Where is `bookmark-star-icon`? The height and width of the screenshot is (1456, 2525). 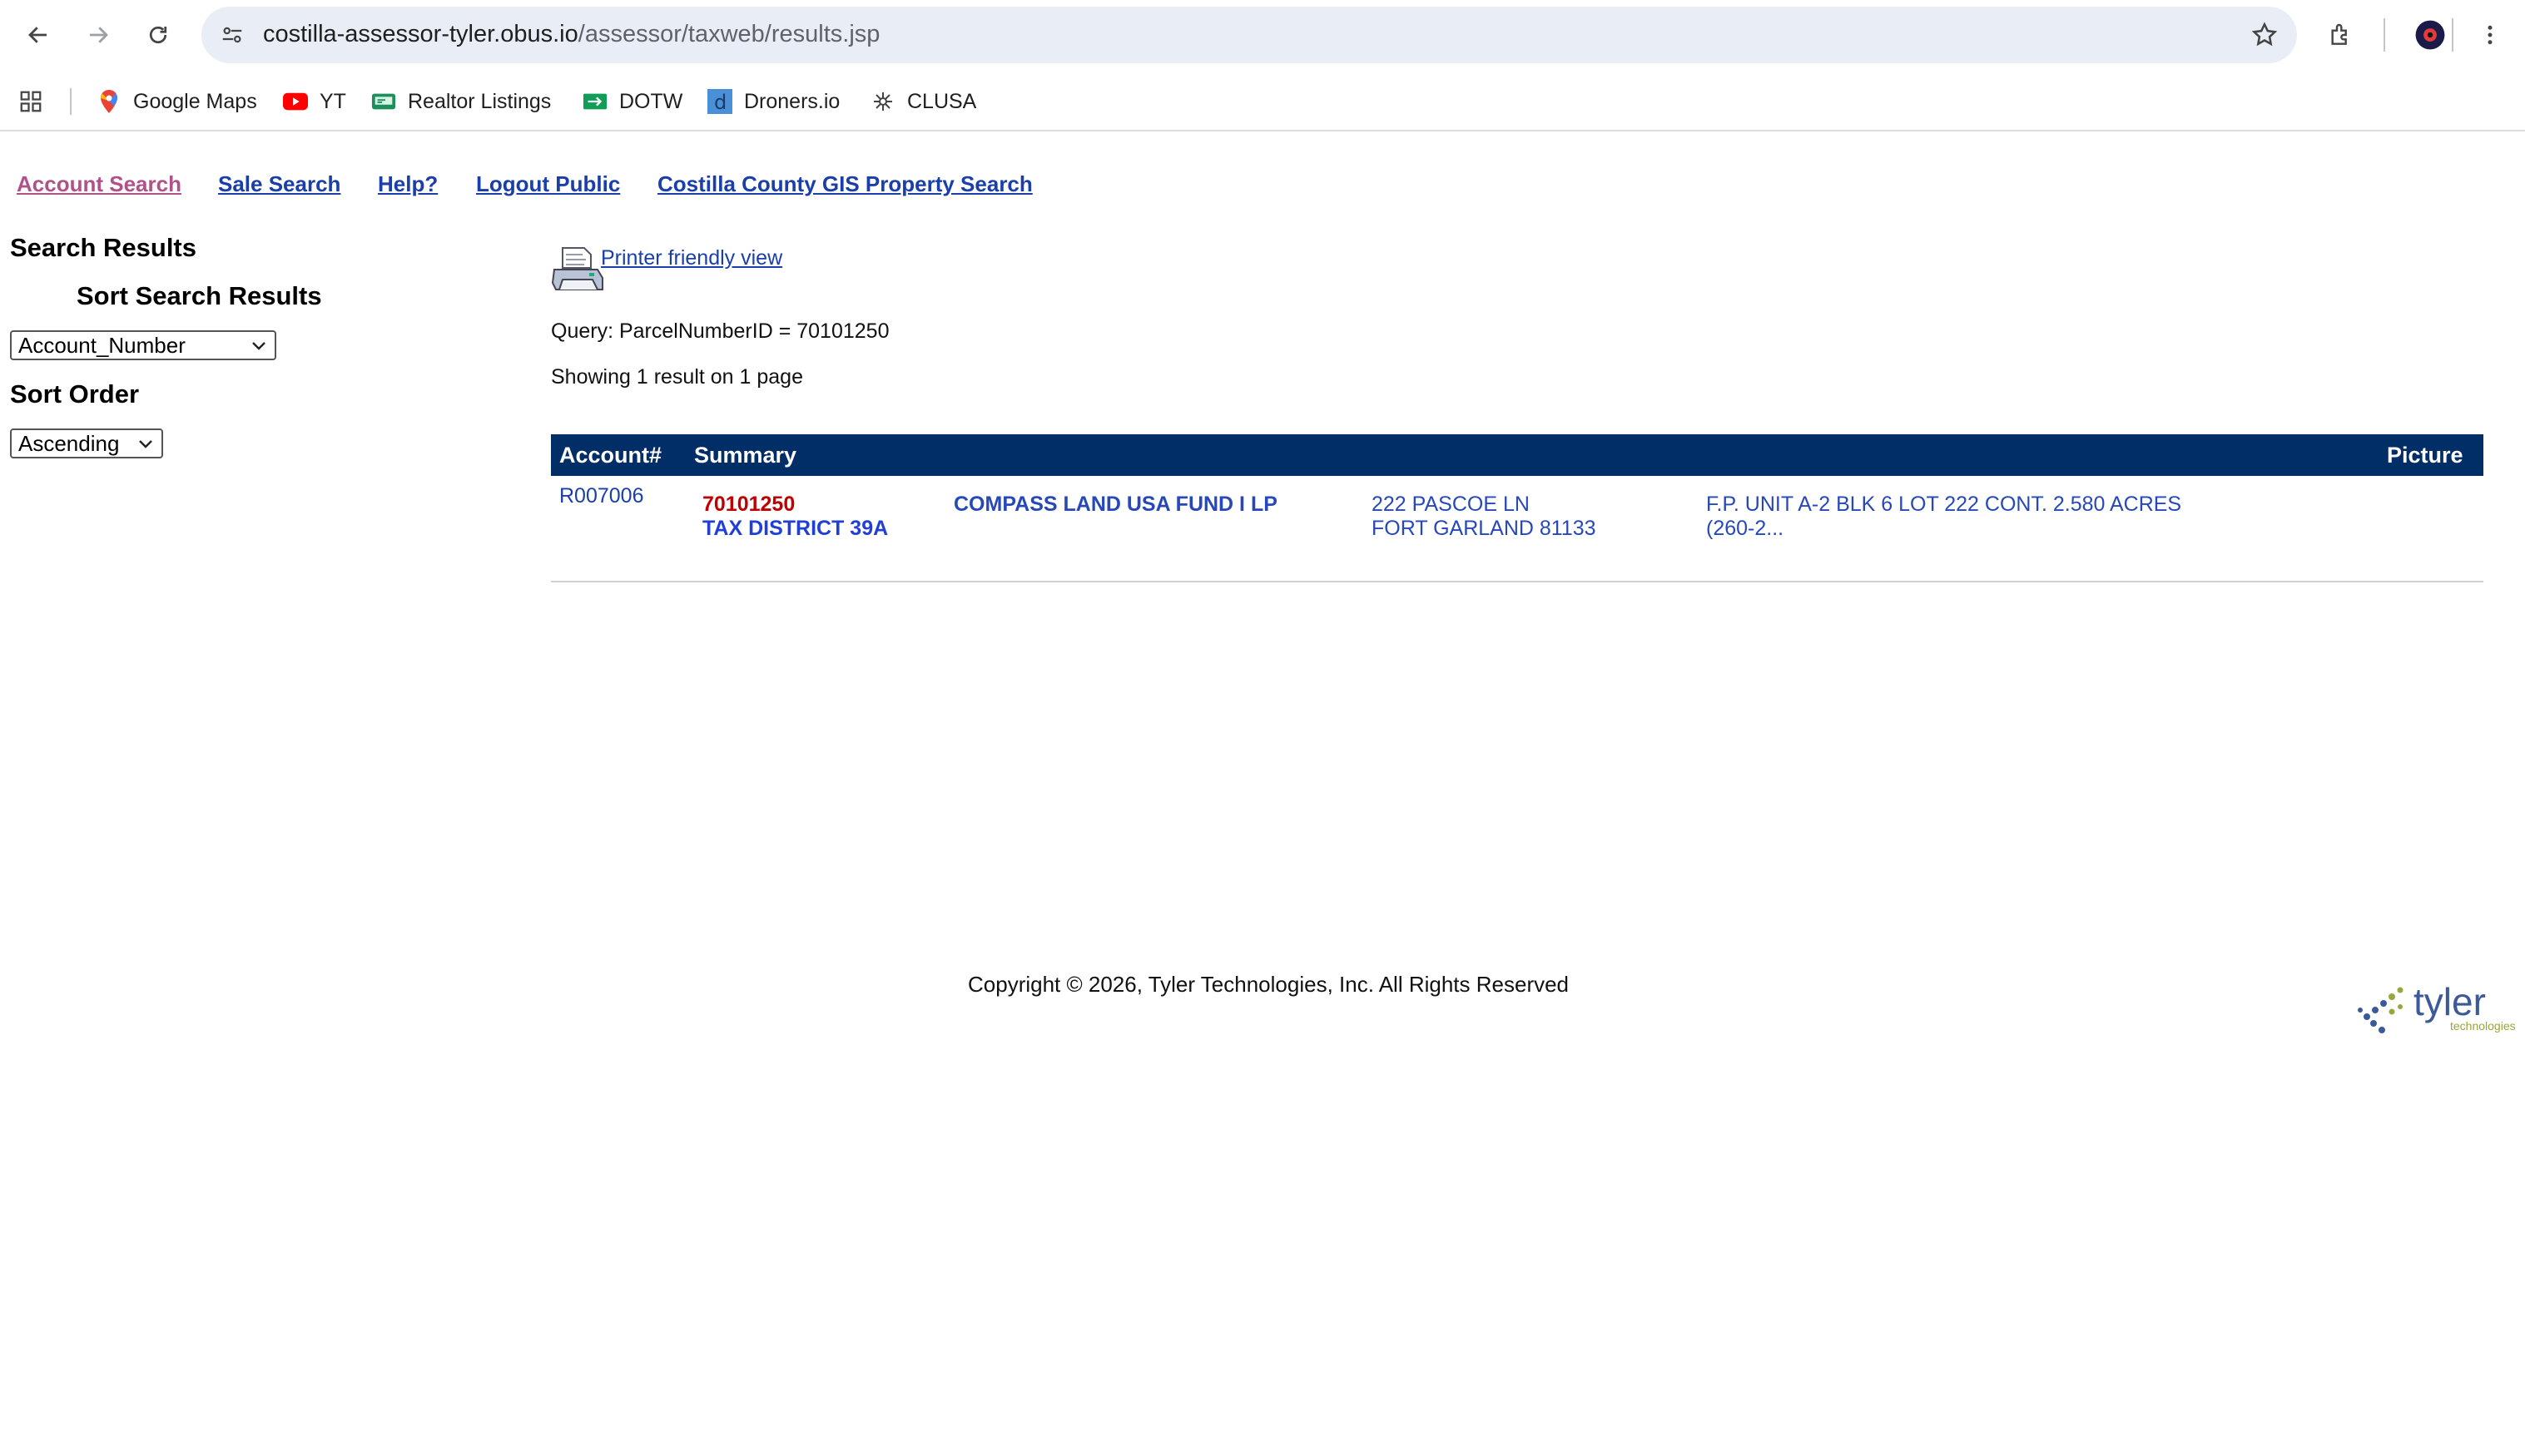
bookmark-star-icon is located at coordinates (2264, 37).